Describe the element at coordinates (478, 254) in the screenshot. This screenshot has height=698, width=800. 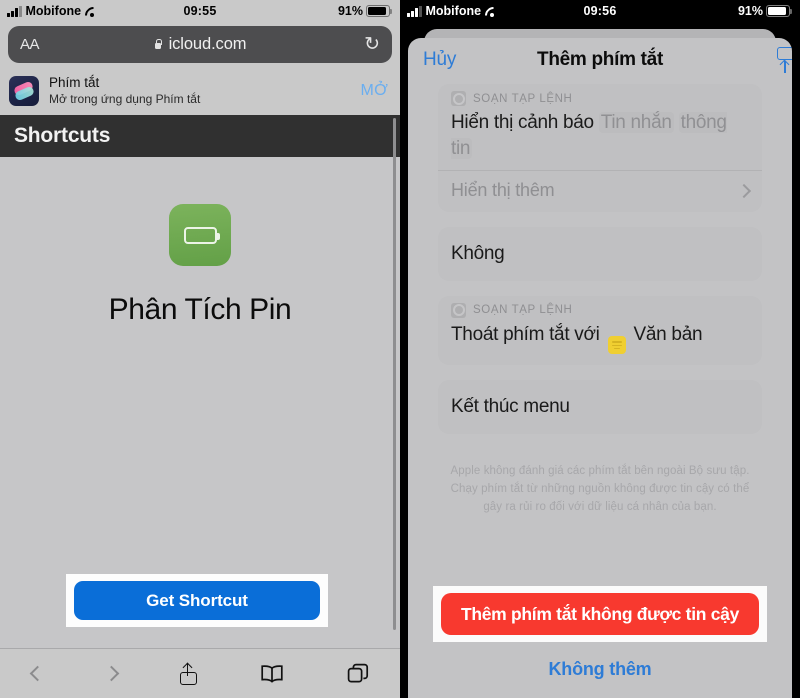
I see `action-label: Không` at that location.